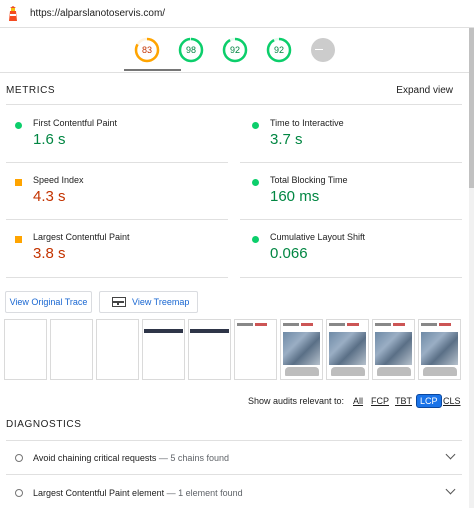  I want to click on view-treemap-button: View Treemap, so click(148, 302).